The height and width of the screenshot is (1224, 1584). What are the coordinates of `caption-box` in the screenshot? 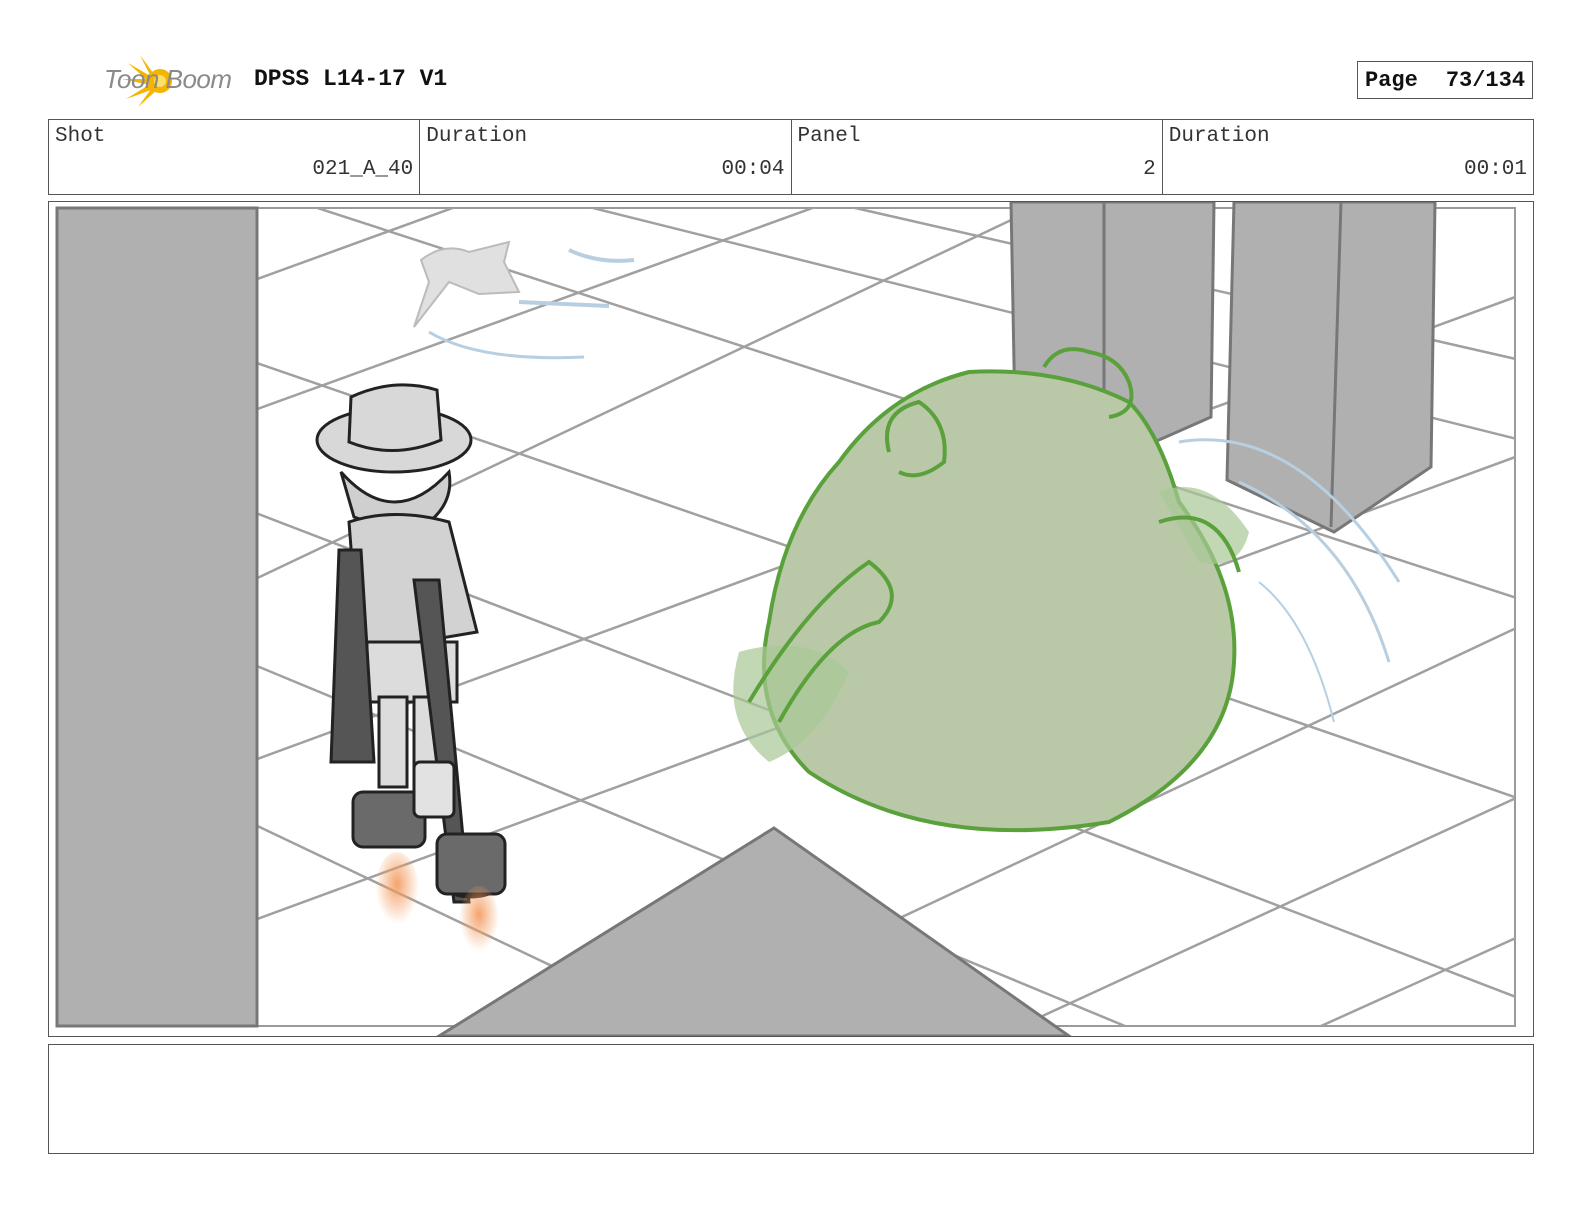 It's located at (791, 1099).